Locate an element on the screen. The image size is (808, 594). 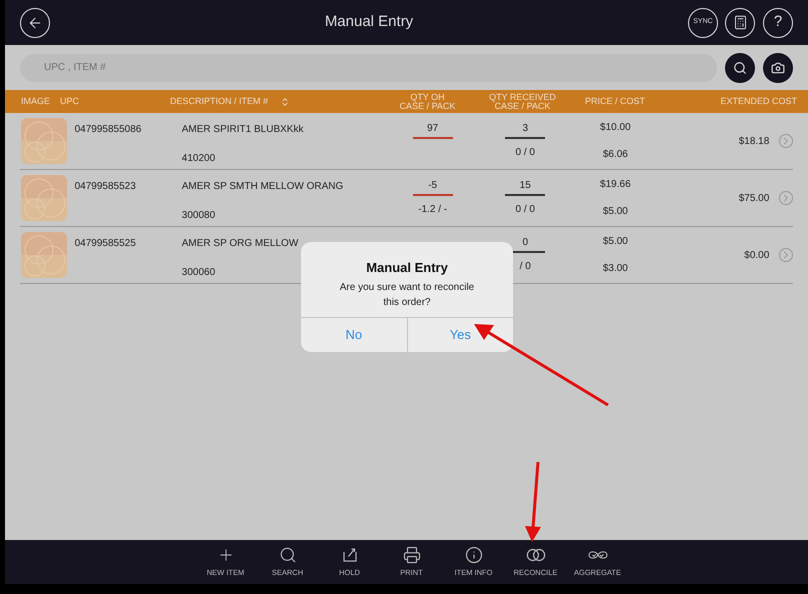
price-text: $10.00 is located at coordinates (615, 128).